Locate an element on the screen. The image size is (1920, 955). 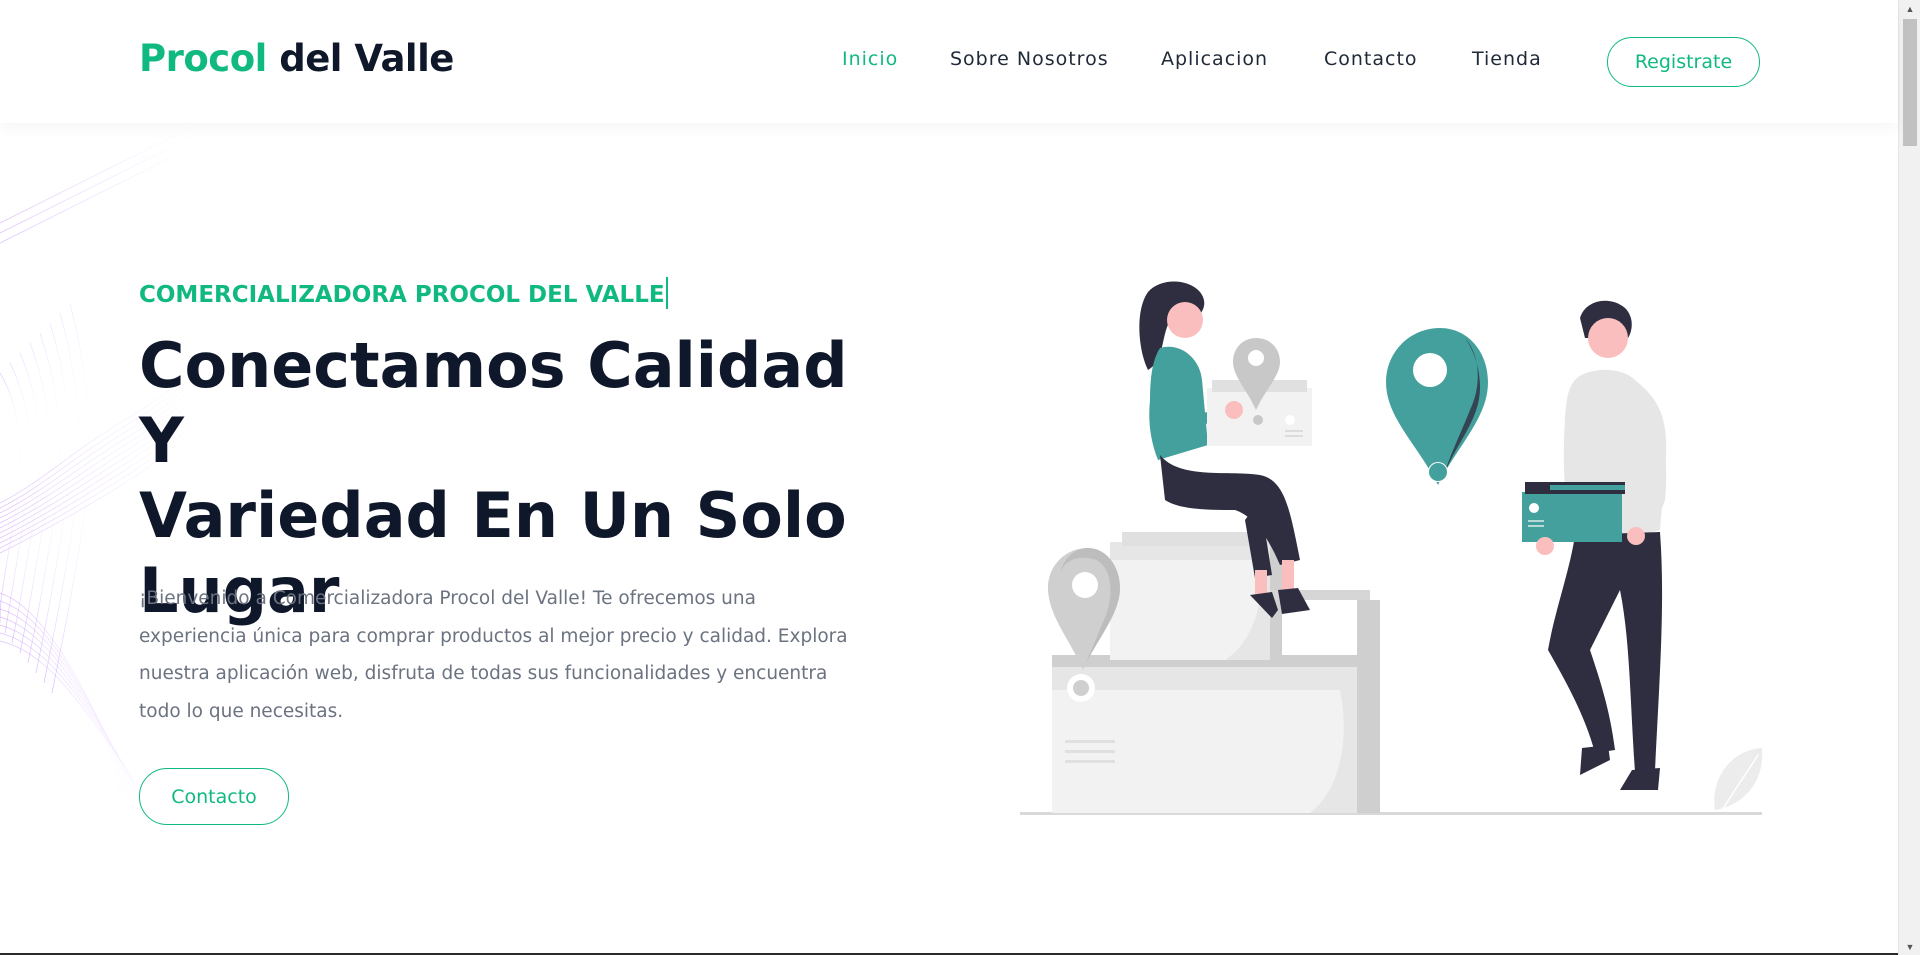
hero-eyebrow-text: COMERCIALIZADORA PROCOL DEL VALLE is located at coordinates (402, 295).